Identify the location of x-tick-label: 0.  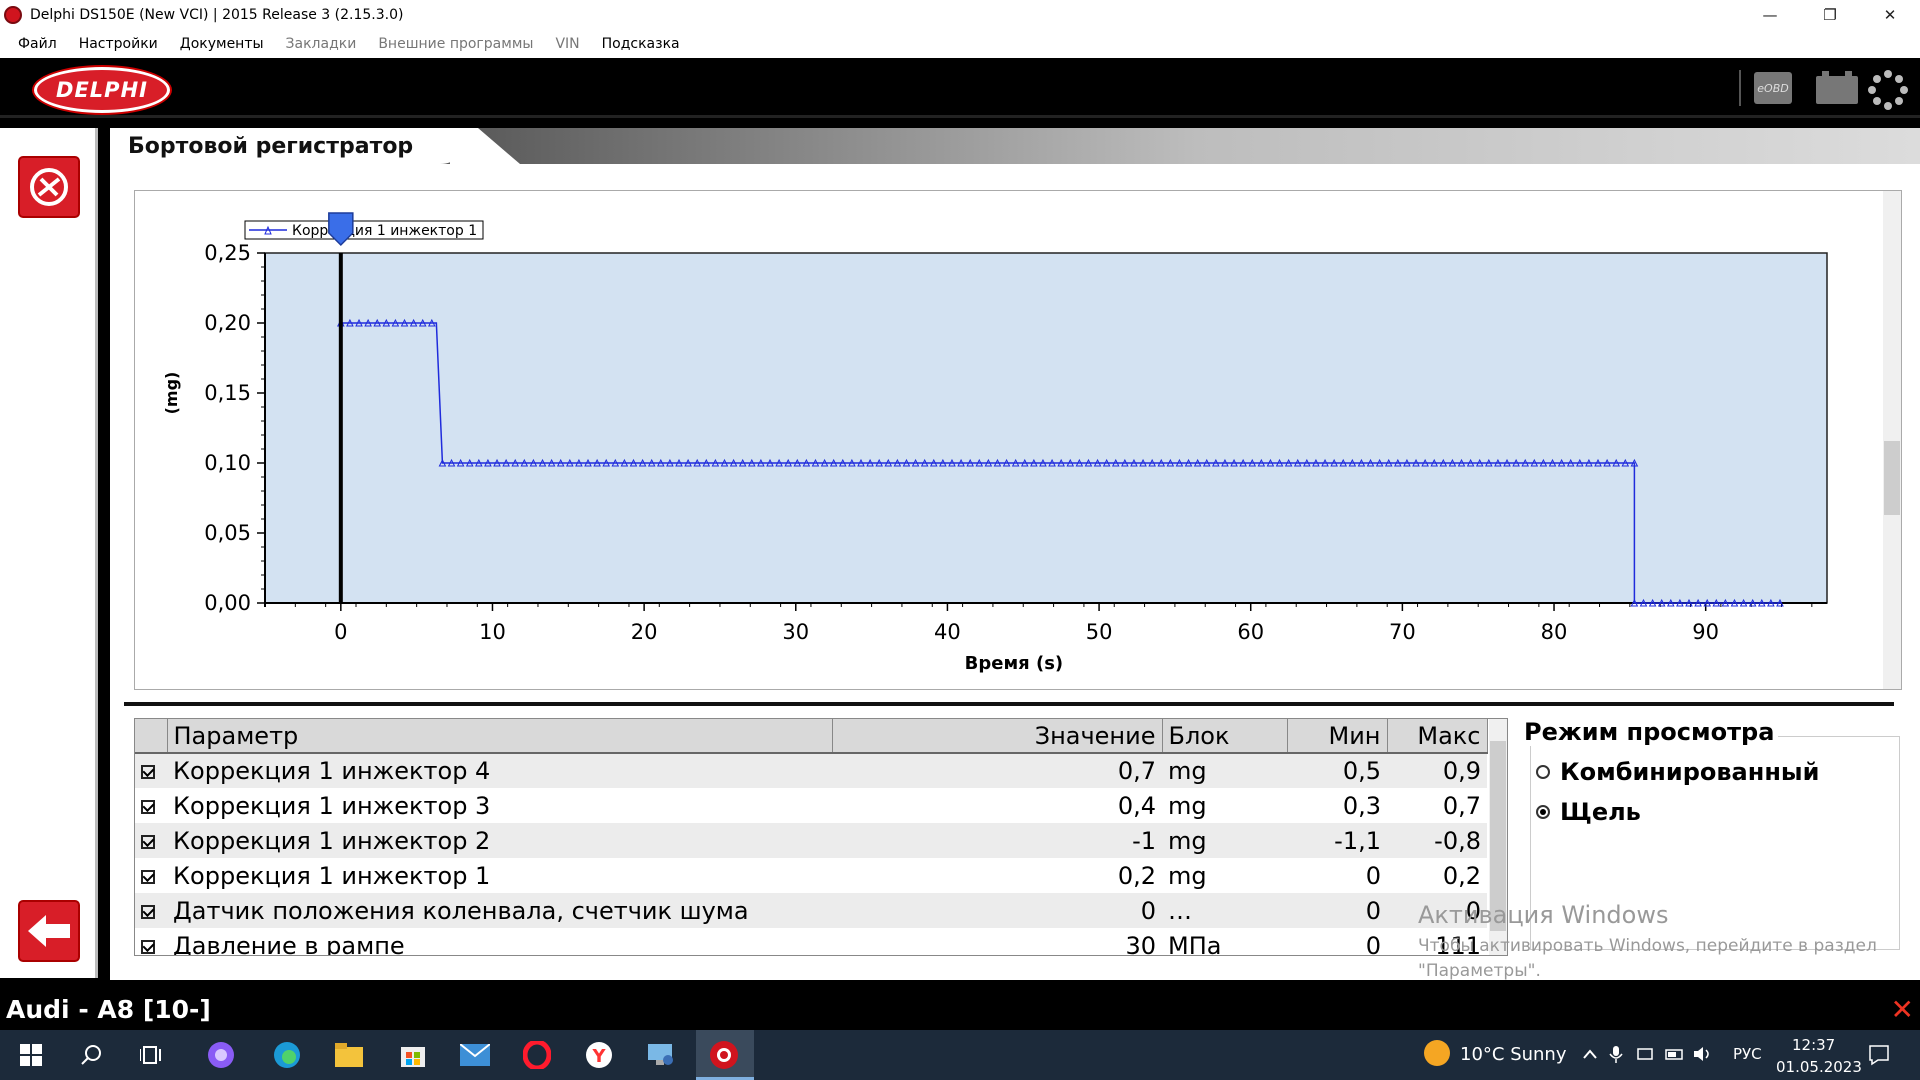
(340, 632).